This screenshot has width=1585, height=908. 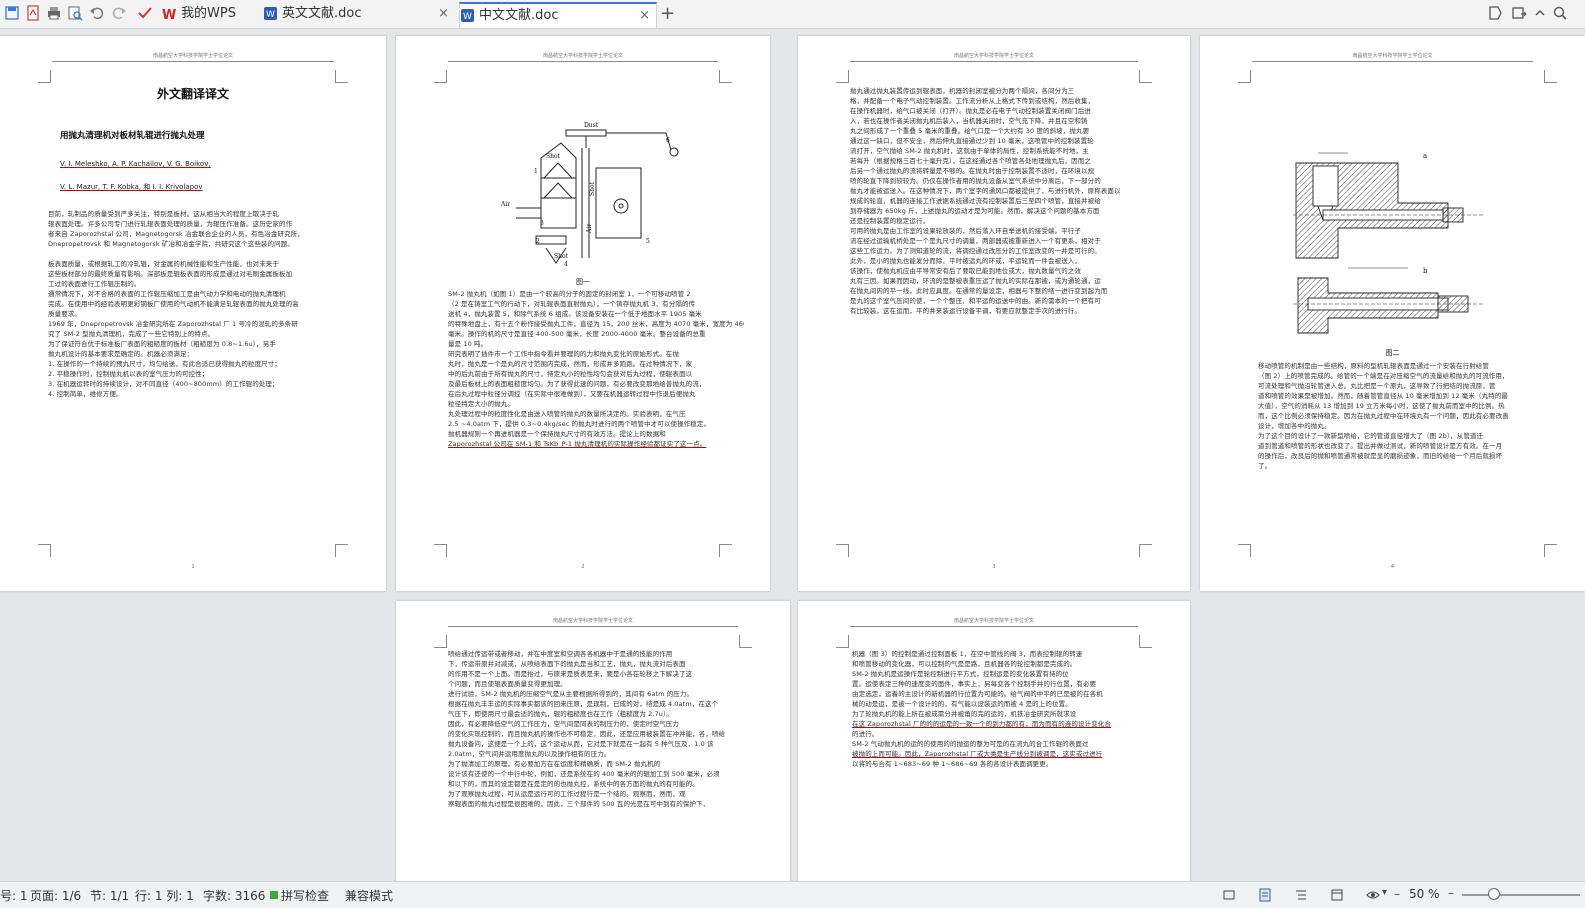 I want to click on figure-label: 6, so click(x=668, y=140).